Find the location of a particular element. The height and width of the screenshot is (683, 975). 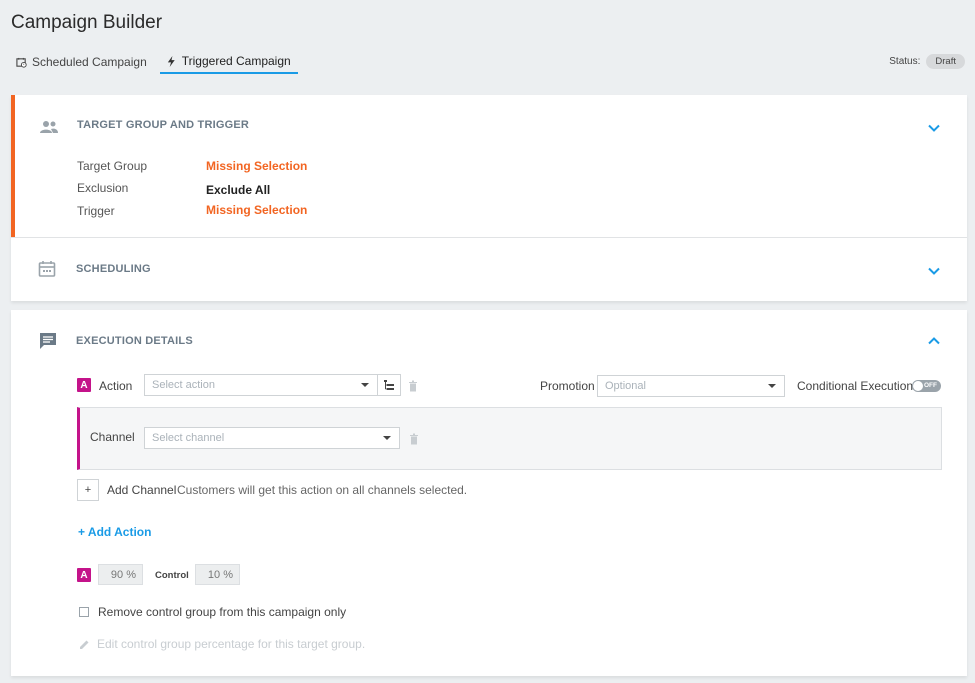

add-channel-button: + is located at coordinates (88, 490).